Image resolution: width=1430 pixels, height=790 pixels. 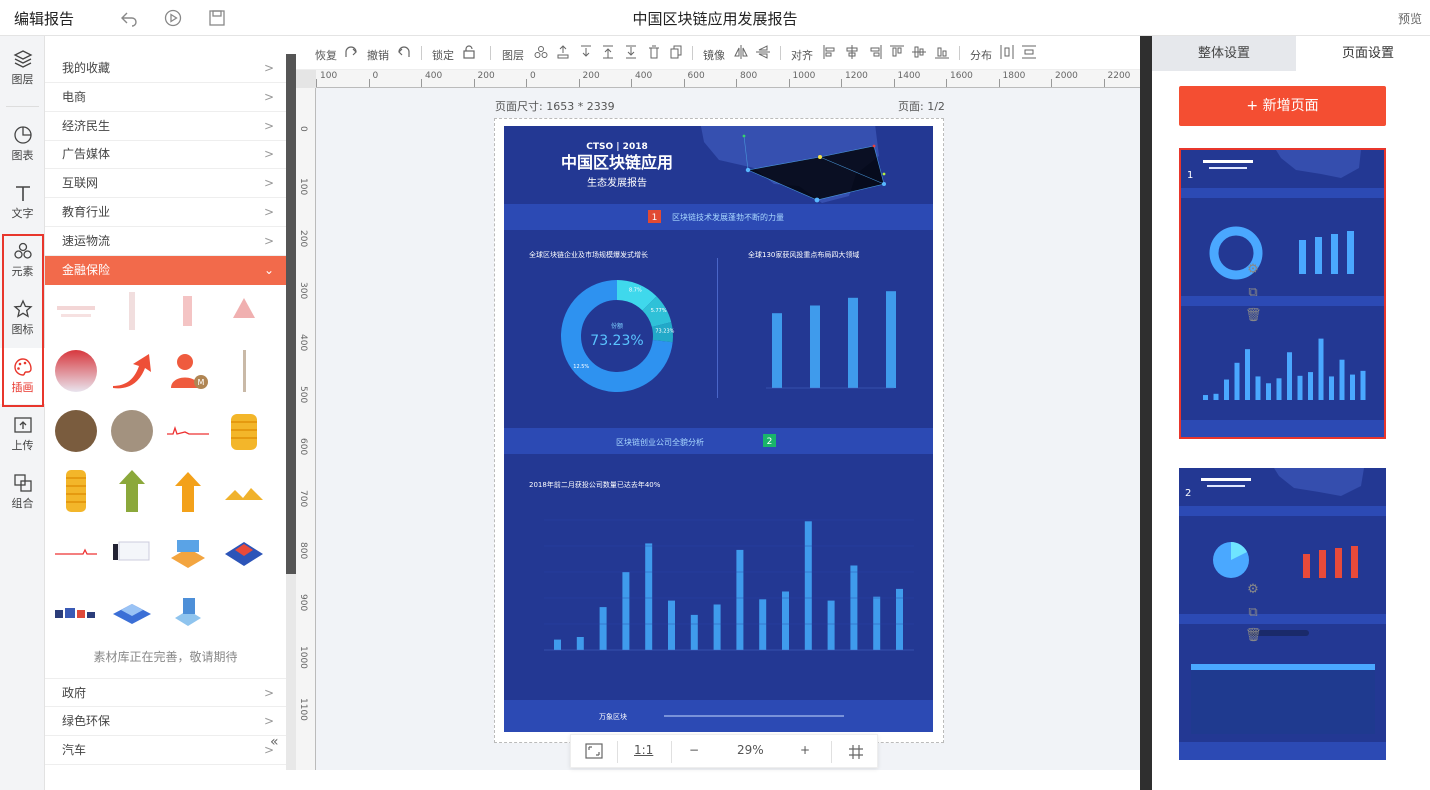 What do you see at coordinates (817, 200) in the screenshot?
I see `network-node` at bounding box center [817, 200].